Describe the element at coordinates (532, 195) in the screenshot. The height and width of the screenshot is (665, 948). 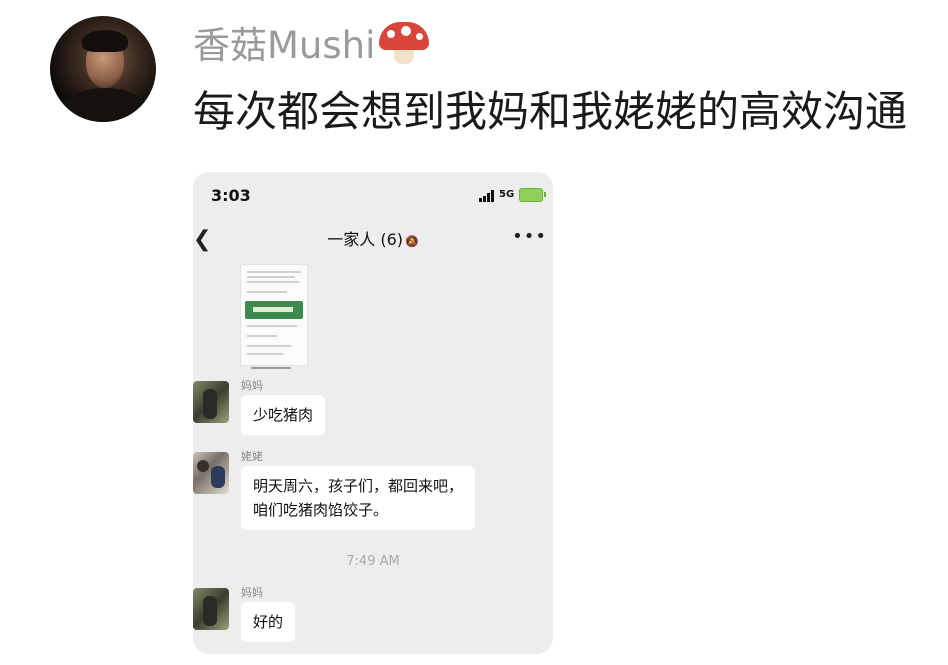
I see `battery-icon` at that location.